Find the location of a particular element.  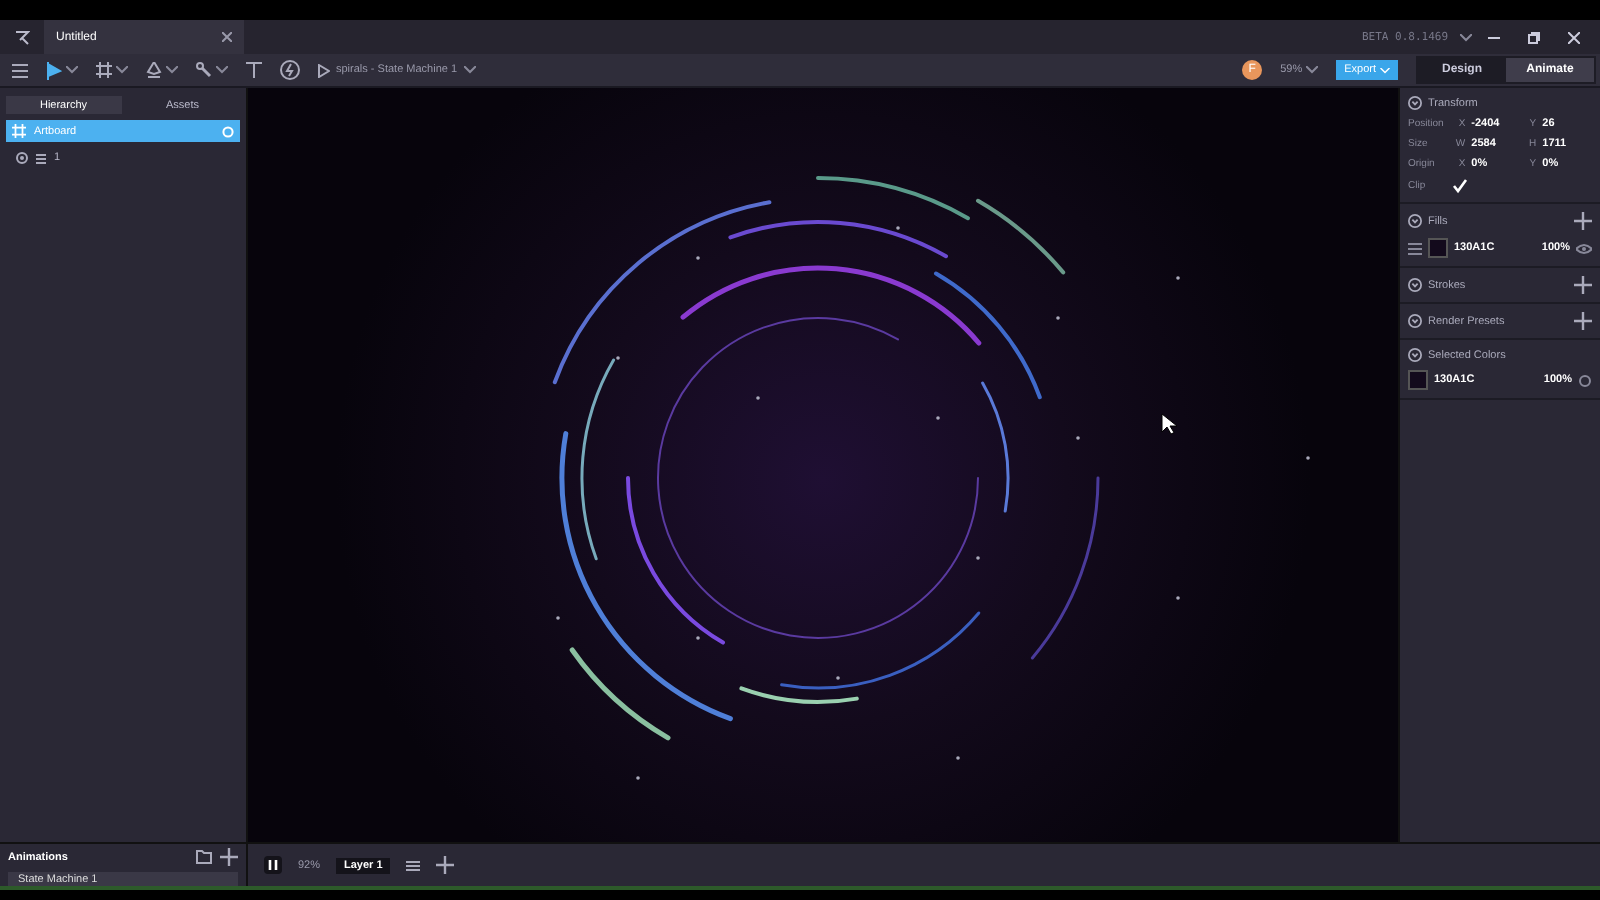

fill-type-icon is located at coordinates (1415, 248).